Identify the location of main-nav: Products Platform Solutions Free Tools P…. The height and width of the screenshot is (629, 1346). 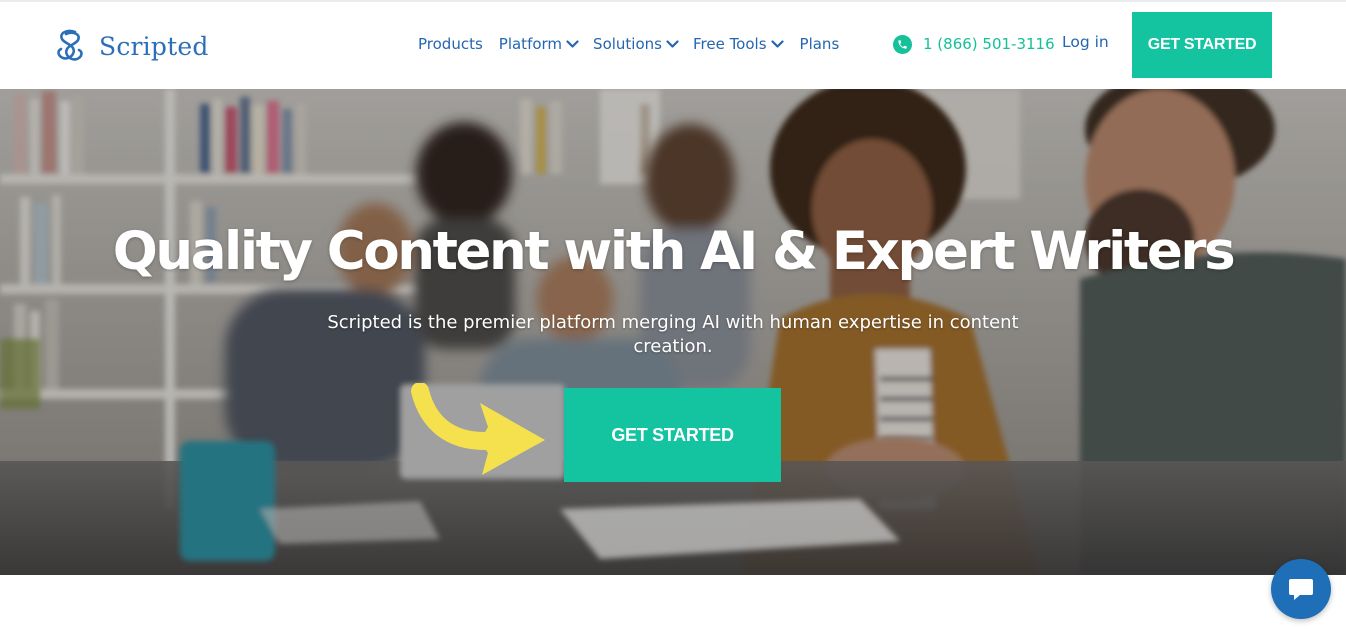
(628, 44).